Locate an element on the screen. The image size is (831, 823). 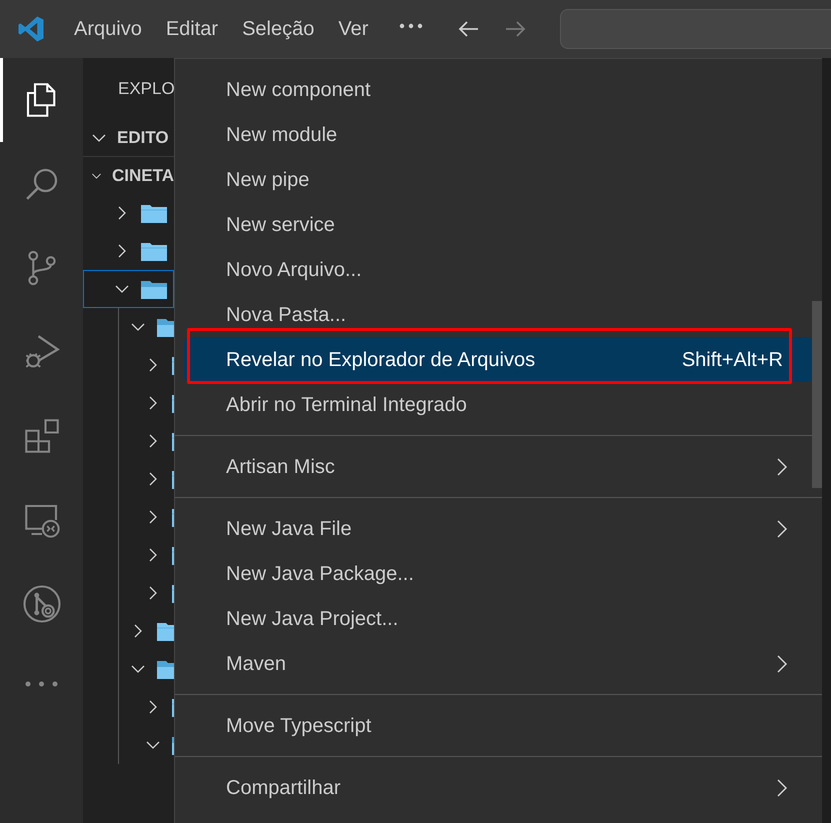
menu-item: Abrir no Terminal Integrado is located at coordinates (498, 404).